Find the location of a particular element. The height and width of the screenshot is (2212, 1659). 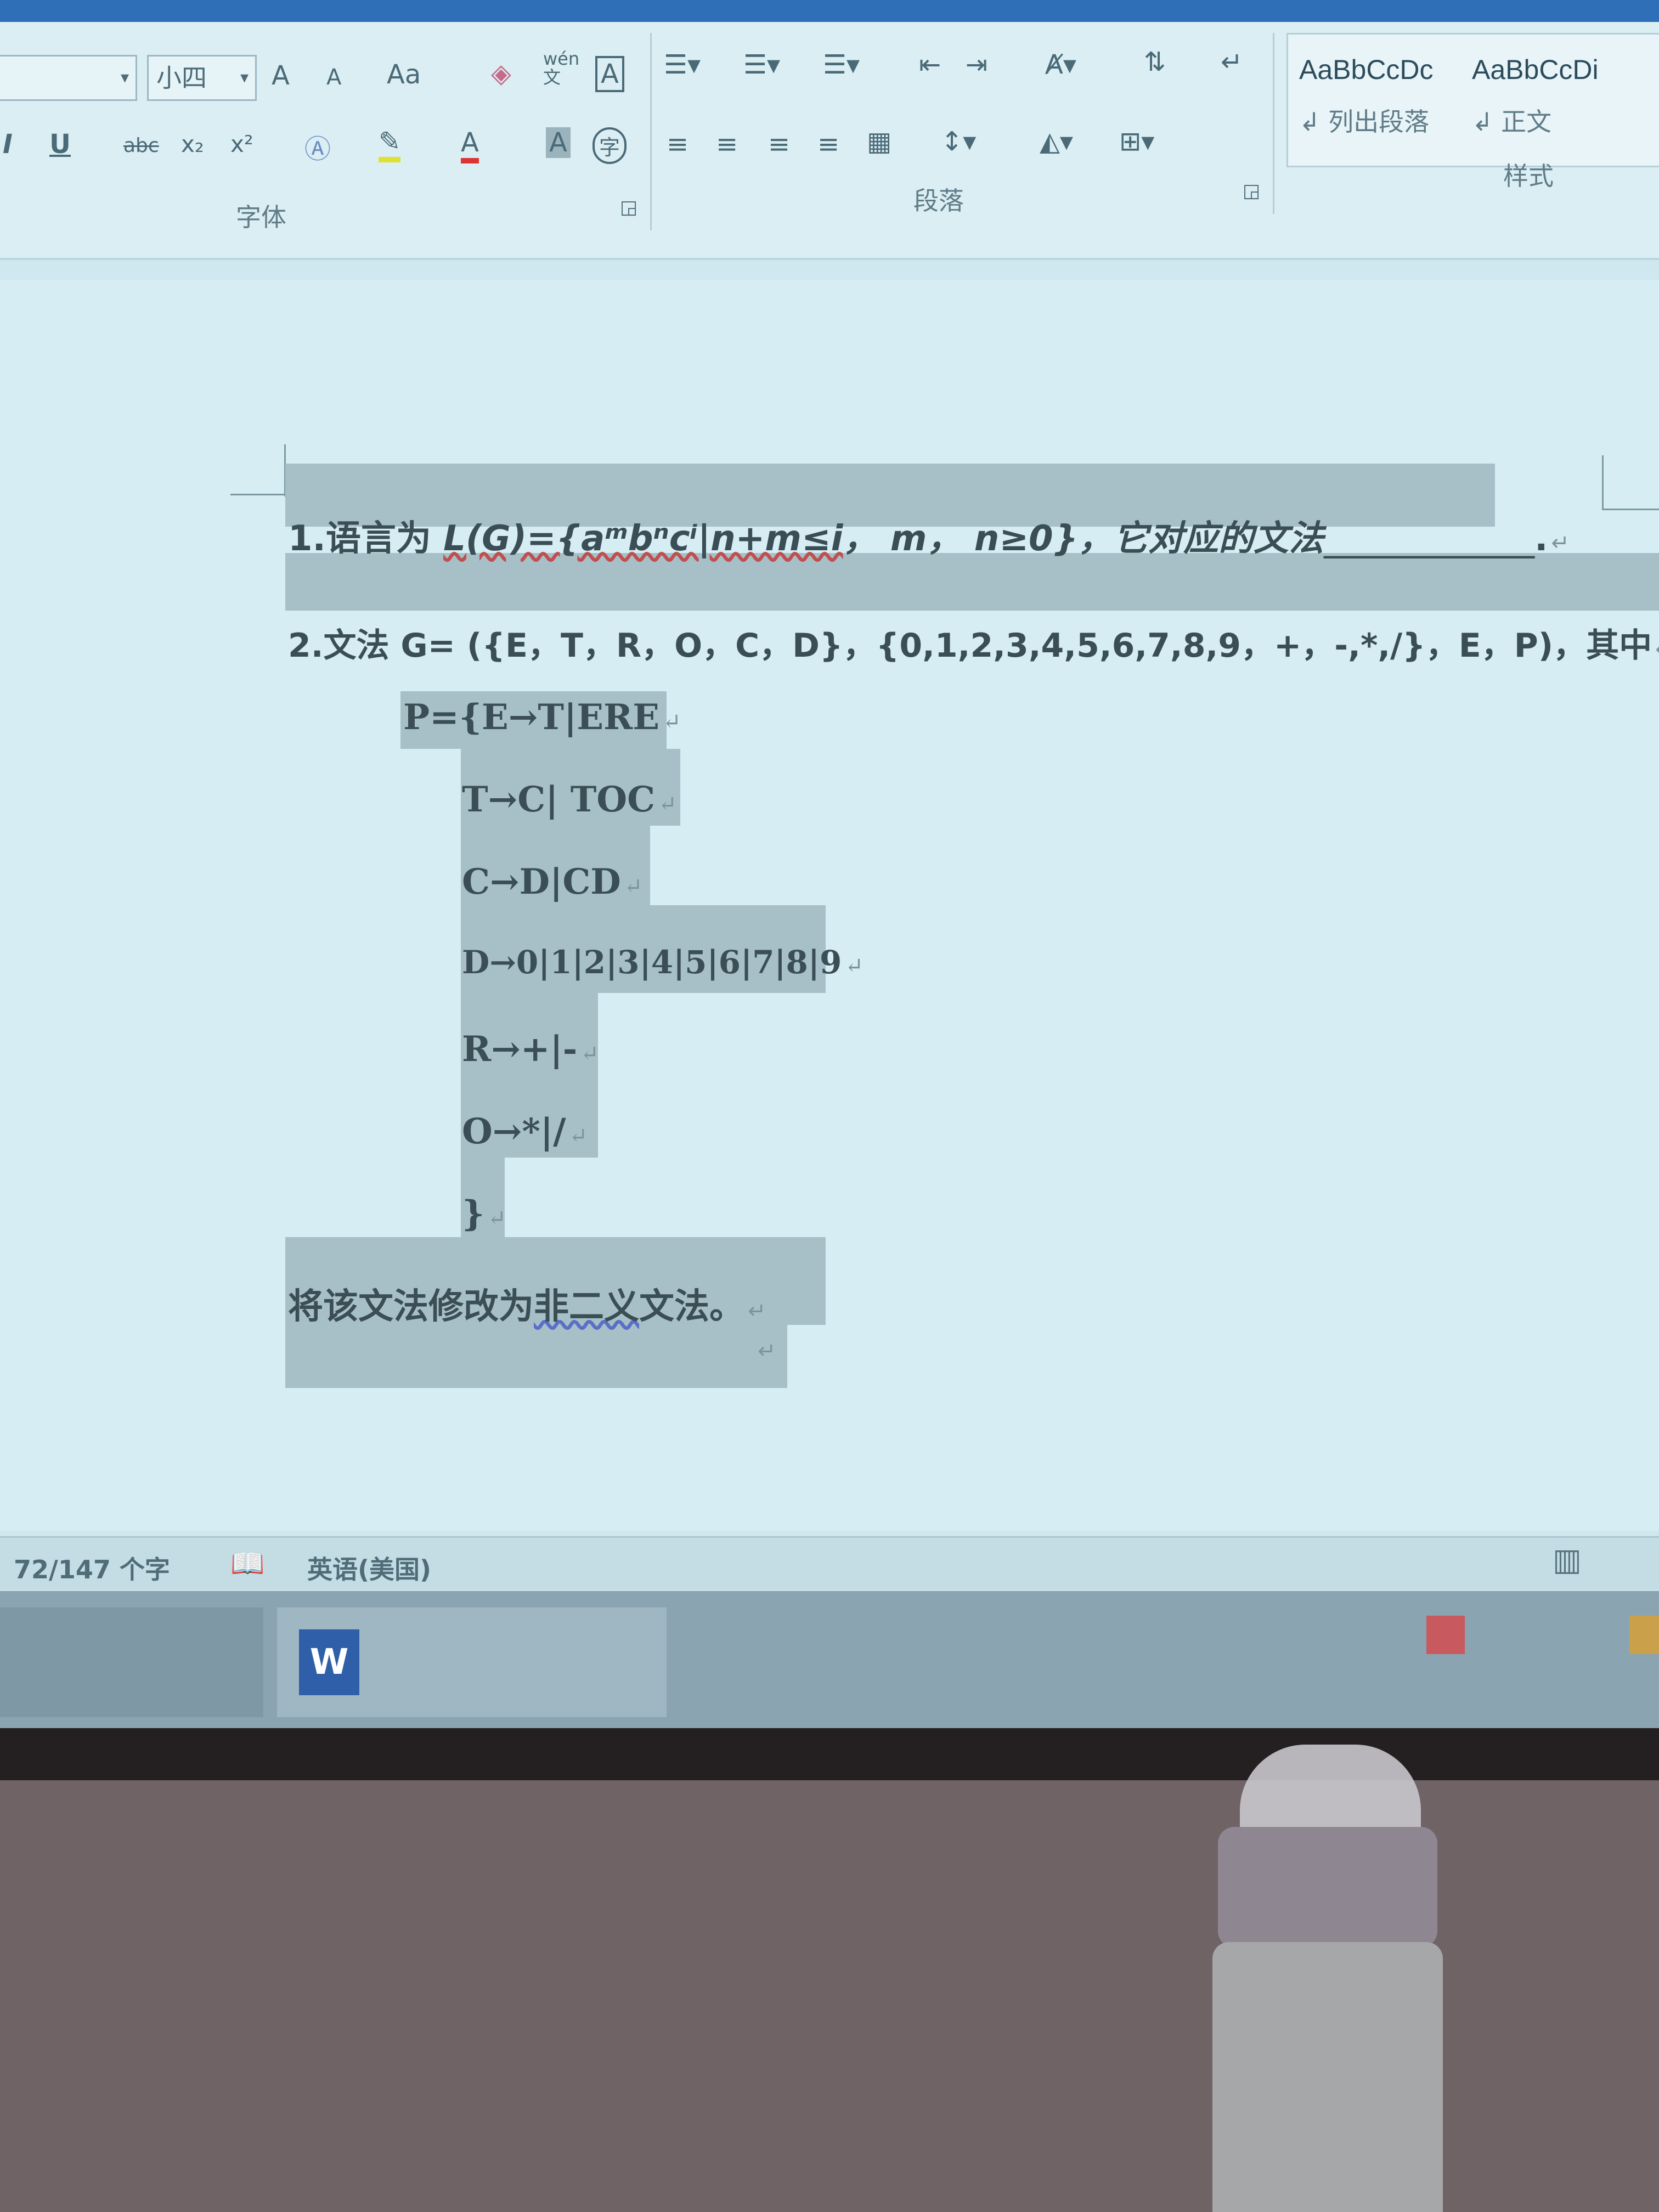

highlight-icon: ✎ is located at coordinates (390, 144).